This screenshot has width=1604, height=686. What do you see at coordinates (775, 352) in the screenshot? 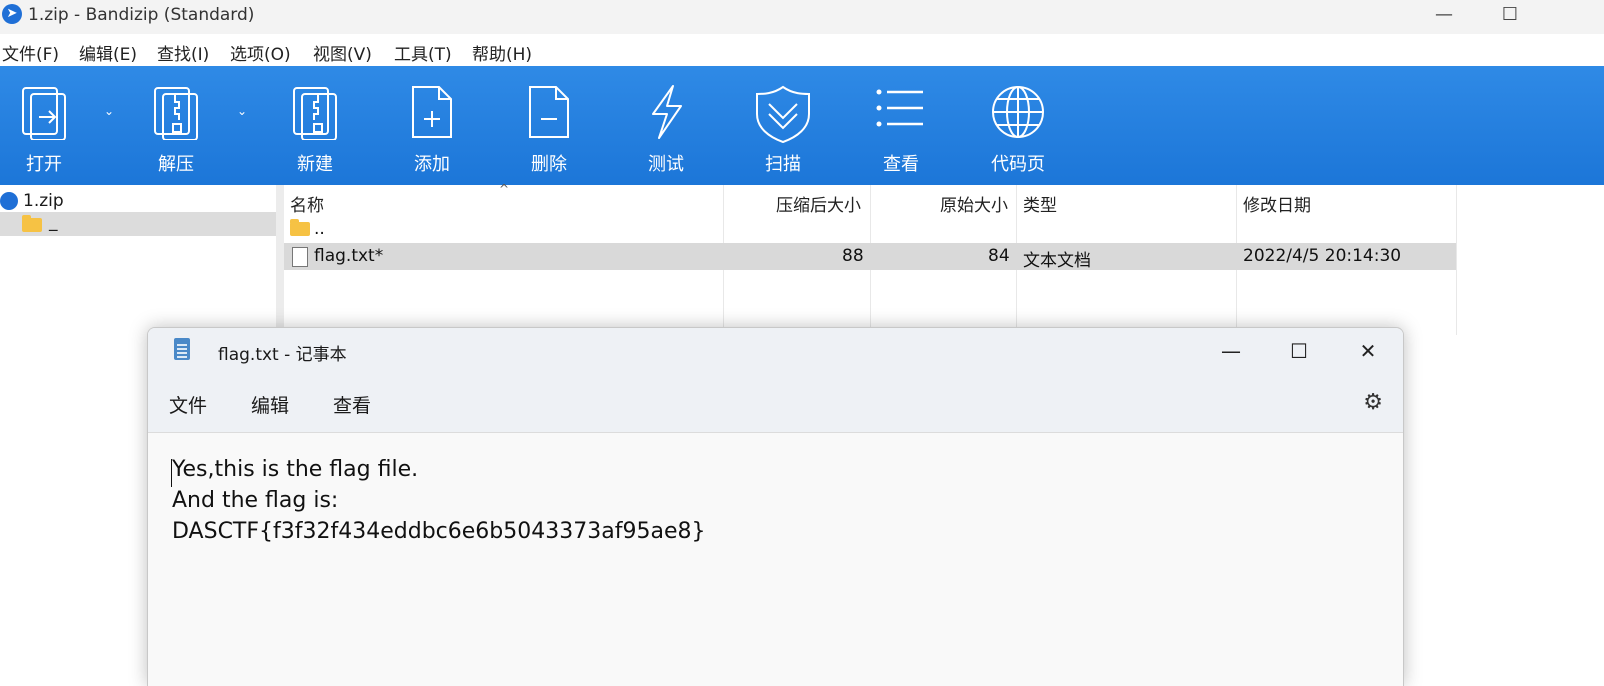
I see `notepad-title-bar: flag.txt - 记事本 — ☐ ✕` at bounding box center [775, 352].